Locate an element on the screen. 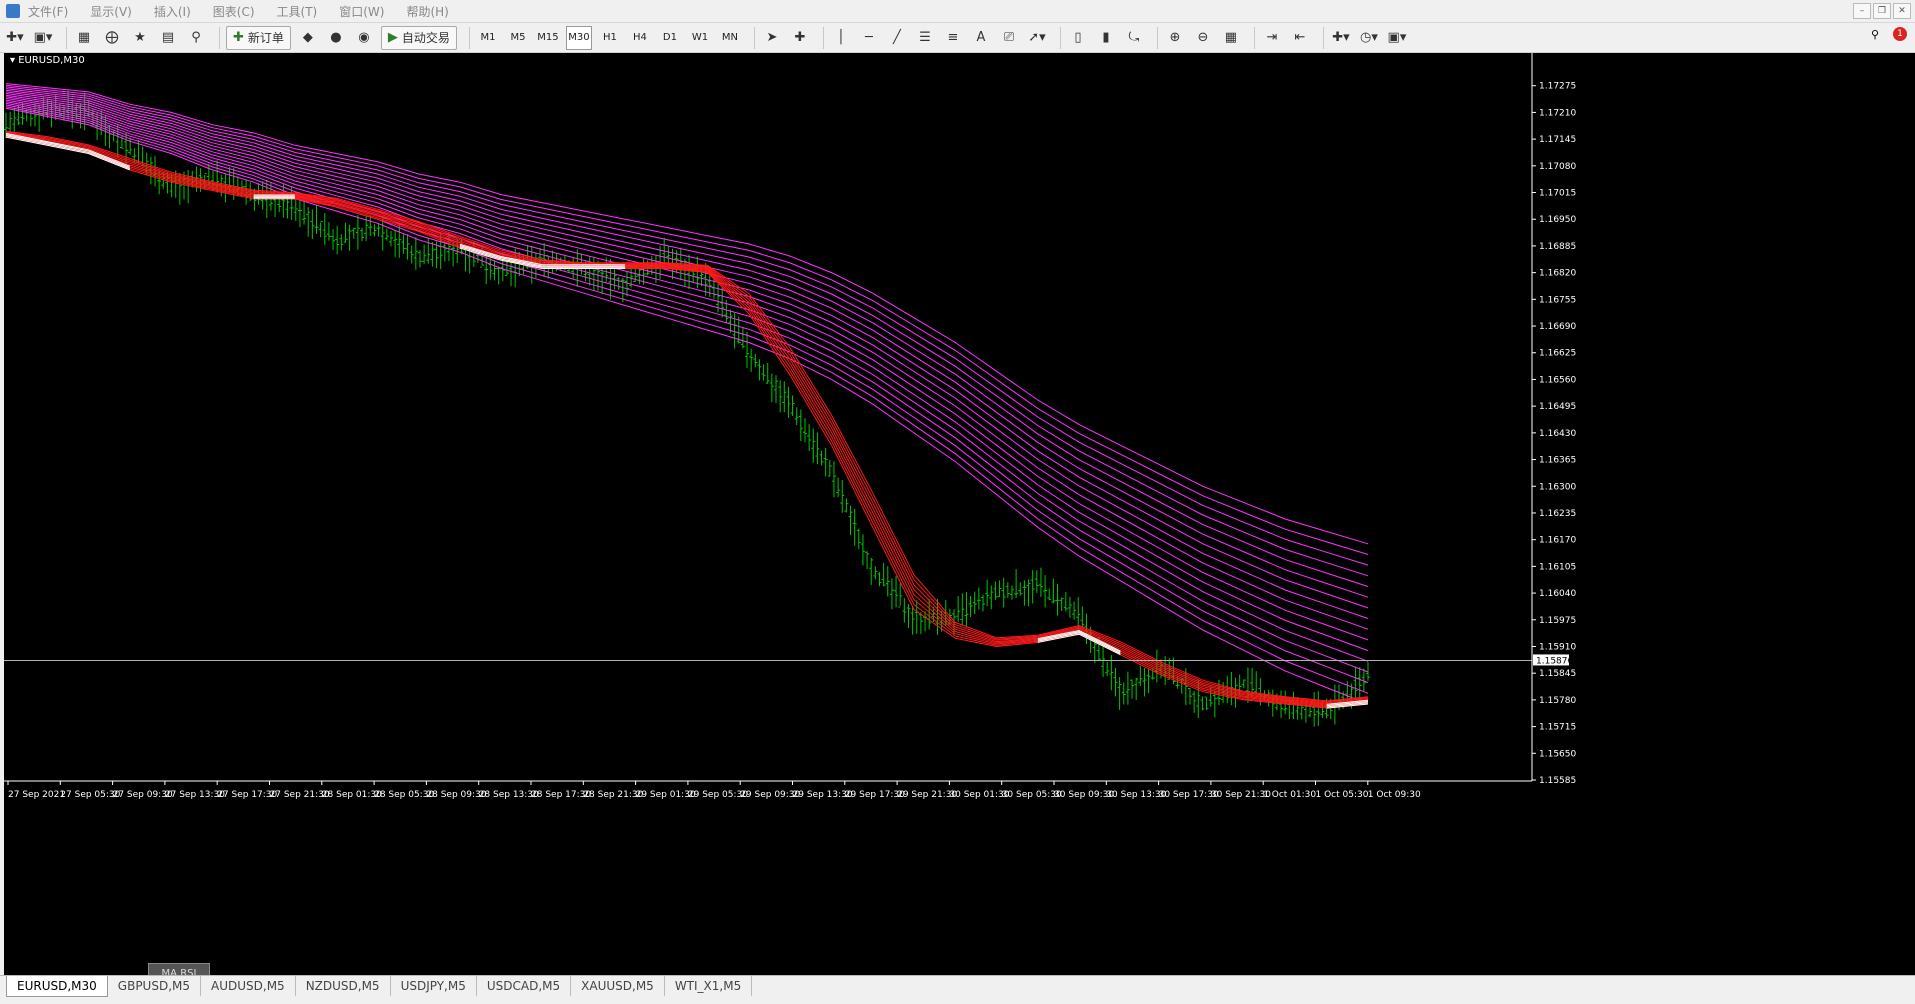  timeframe-h4: H4 is located at coordinates (640, 38).